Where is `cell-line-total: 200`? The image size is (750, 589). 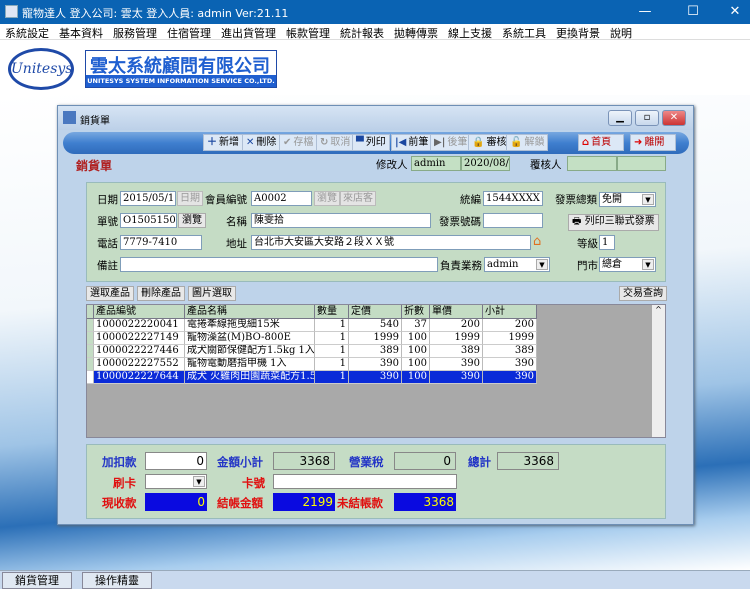
cell-line-total: 200 is located at coordinates (510, 325).